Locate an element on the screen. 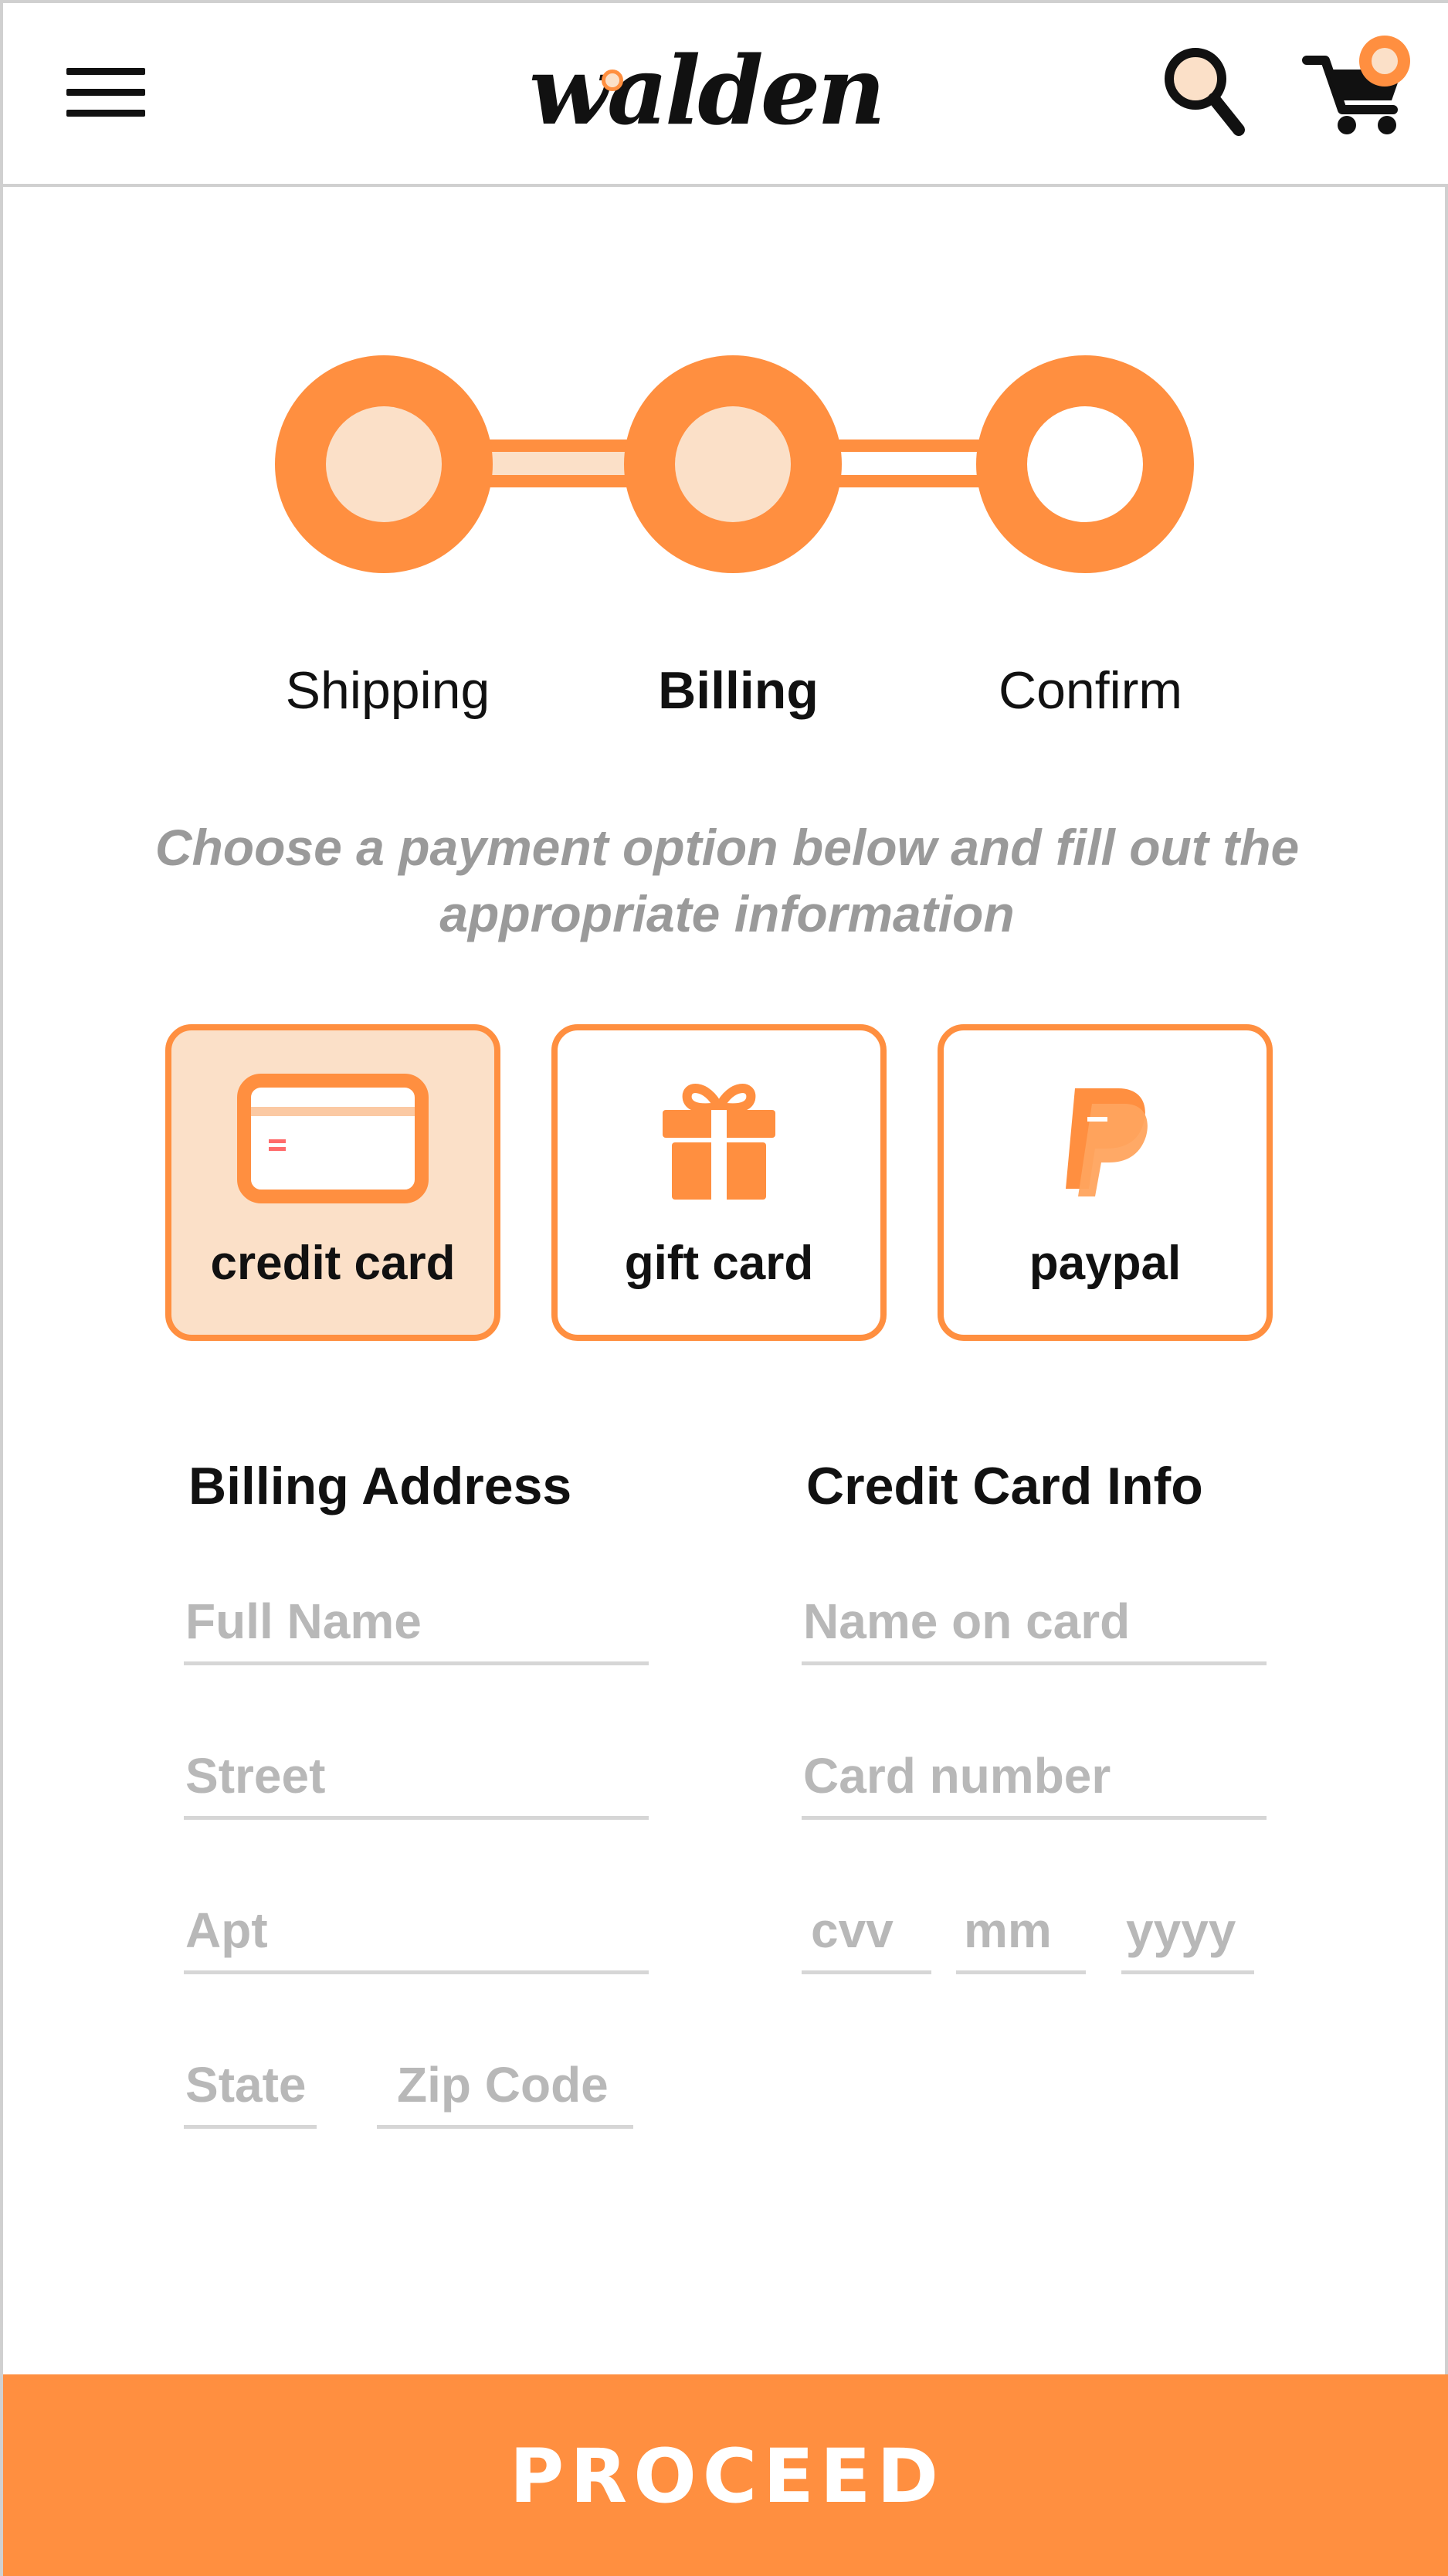 This screenshot has height=2576, width=1448. step-billing-node is located at coordinates (733, 464).